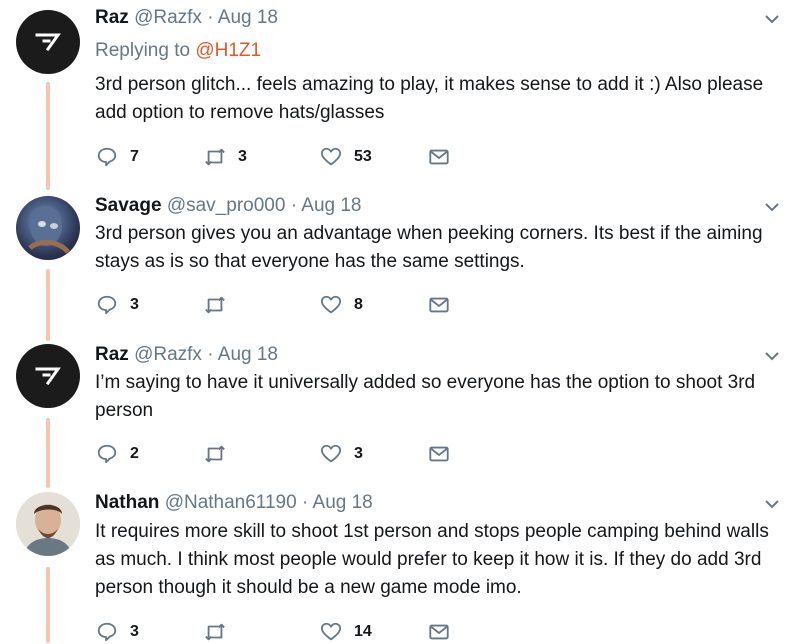 The width and height of the screenshot is (800, 644). I want to click on mention-link: @H1Z1, so click(228, 50).